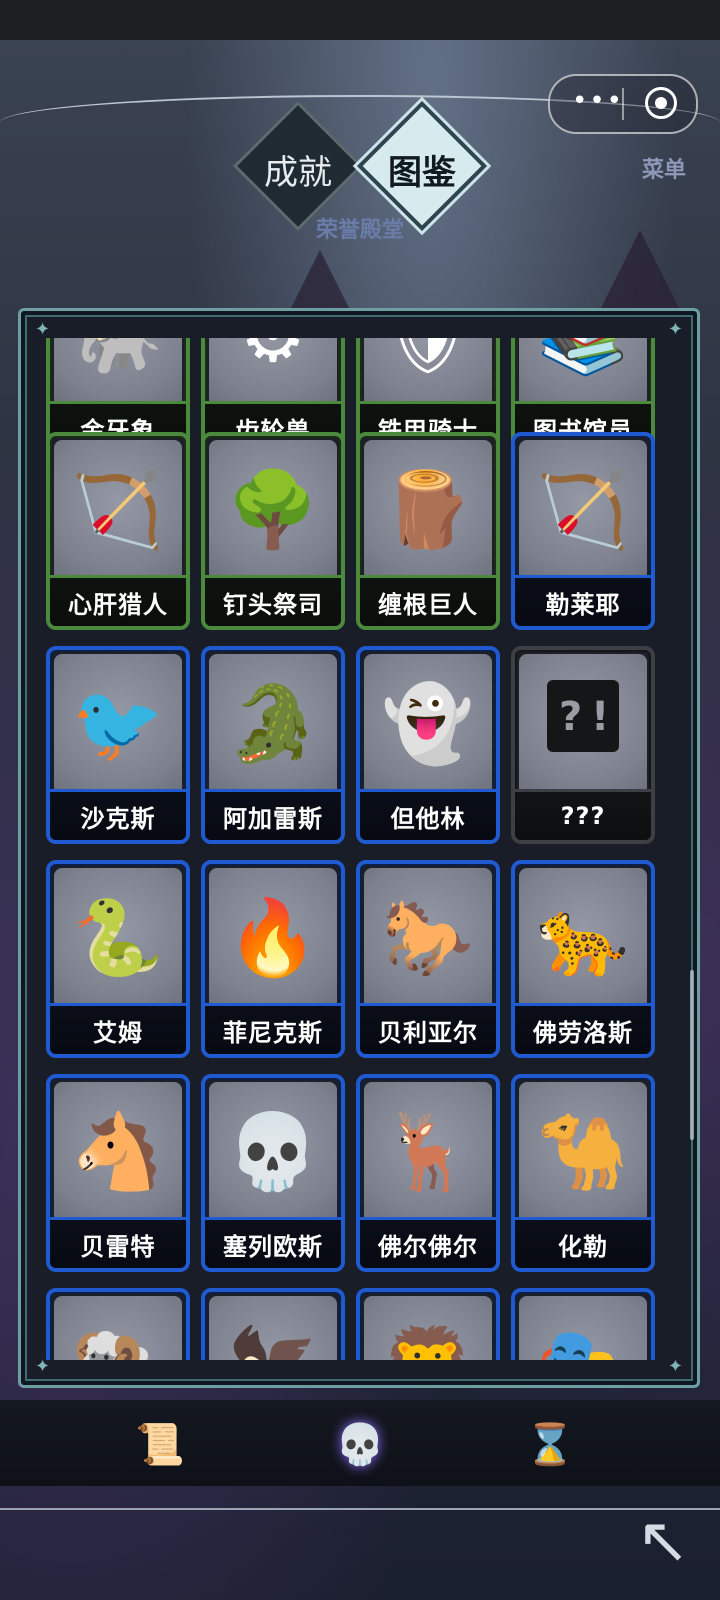  What do you see at coordinates (583, 1333) in the screenshot?
I see `plague-doctor-icon: 🎭` at bounding box center [583, 1333].